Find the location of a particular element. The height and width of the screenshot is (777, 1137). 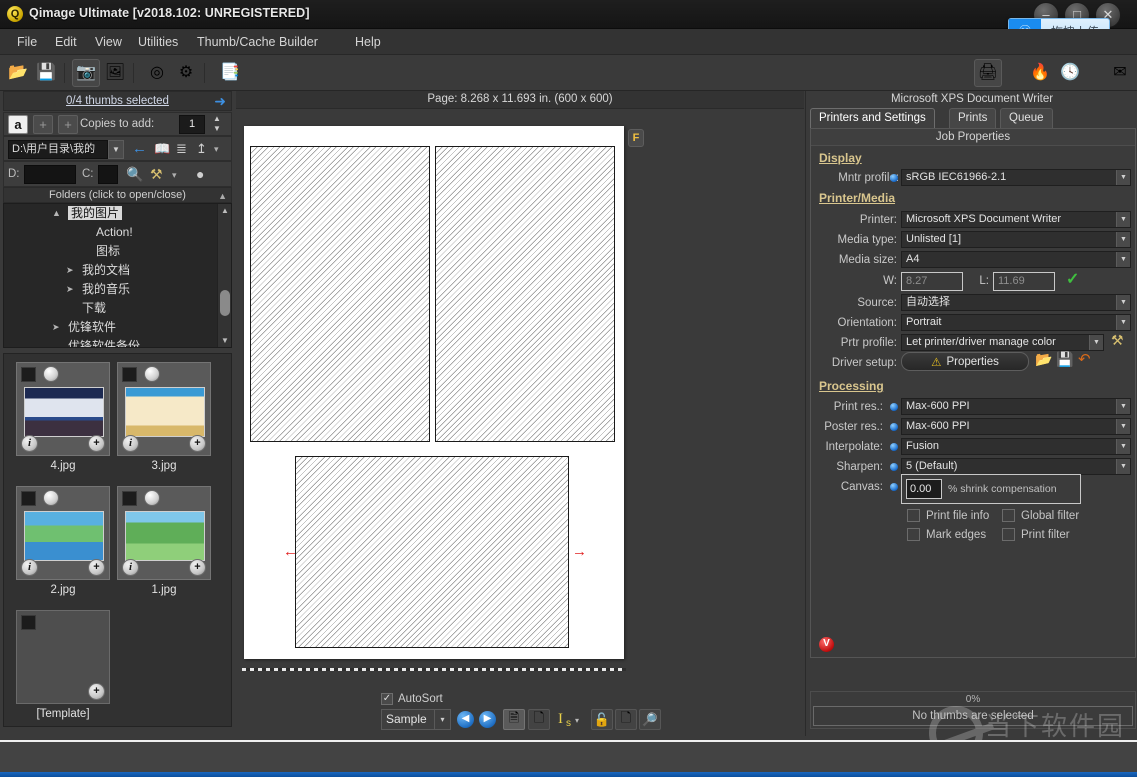

back-arrow-icon: ← is located at coordinates (139, 149).